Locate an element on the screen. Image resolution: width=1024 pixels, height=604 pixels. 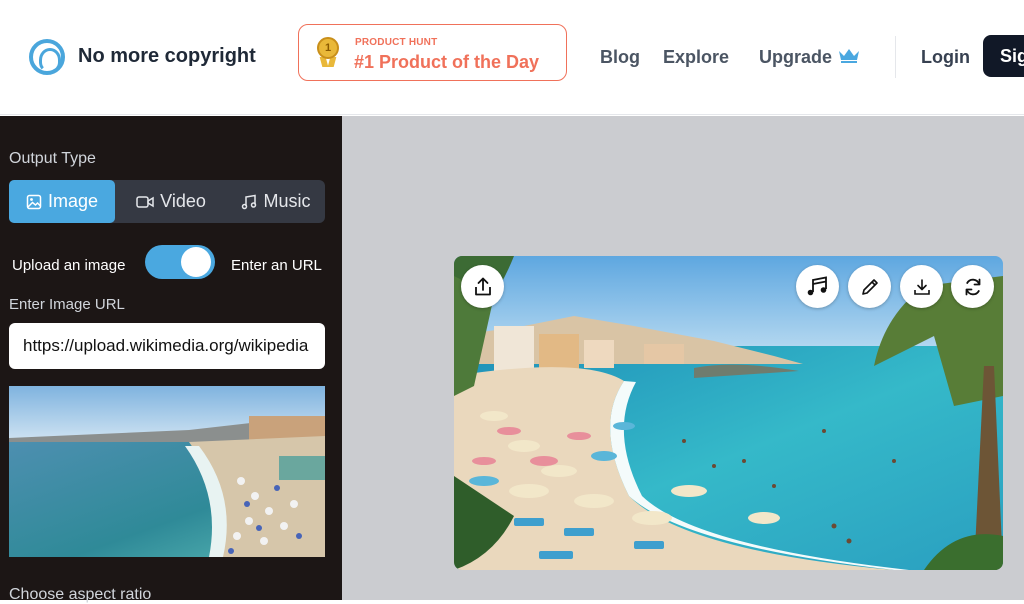
input-mode-toggle is located at coordinates (180, 262).